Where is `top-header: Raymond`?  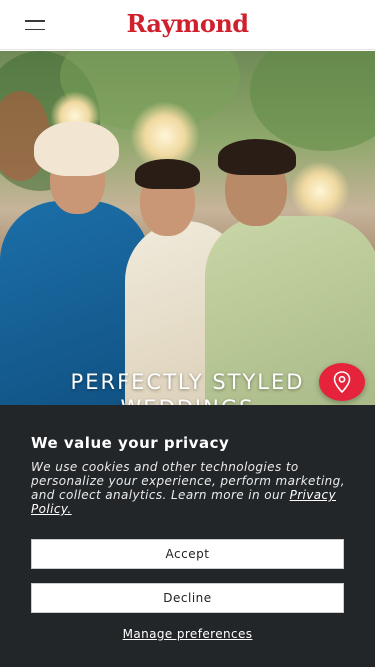
top-header: Raymond is located at coordinates (187, 25).